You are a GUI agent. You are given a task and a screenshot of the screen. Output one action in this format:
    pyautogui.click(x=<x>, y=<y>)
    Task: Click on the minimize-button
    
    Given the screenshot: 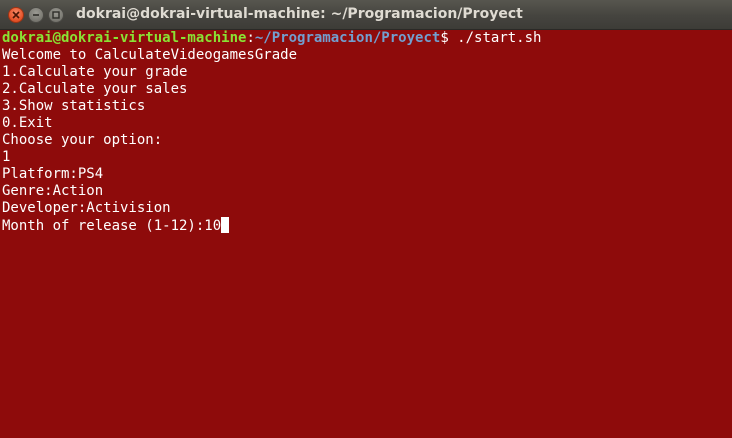 What is the action you would take?
    pyautogui.click(x=36, y=15)
    